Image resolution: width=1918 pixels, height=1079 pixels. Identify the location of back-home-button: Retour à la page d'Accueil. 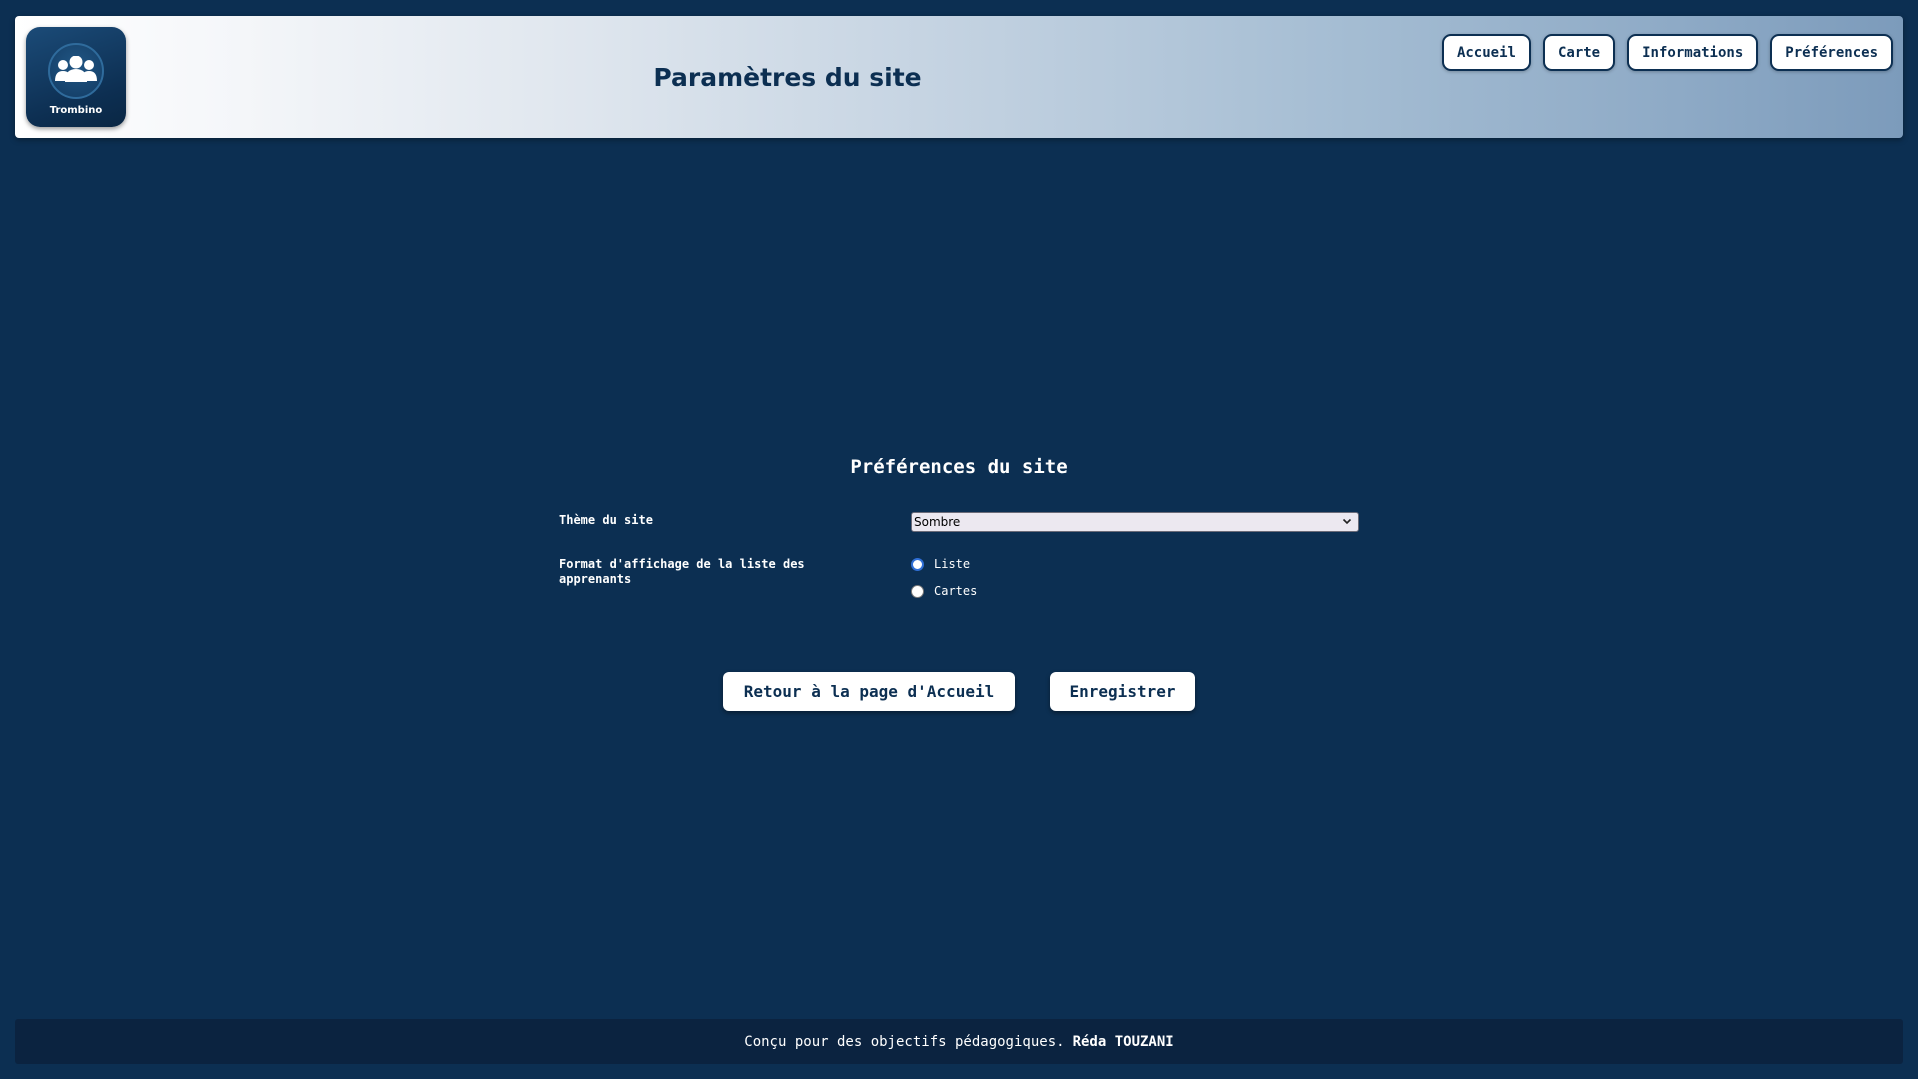
(869, 691).